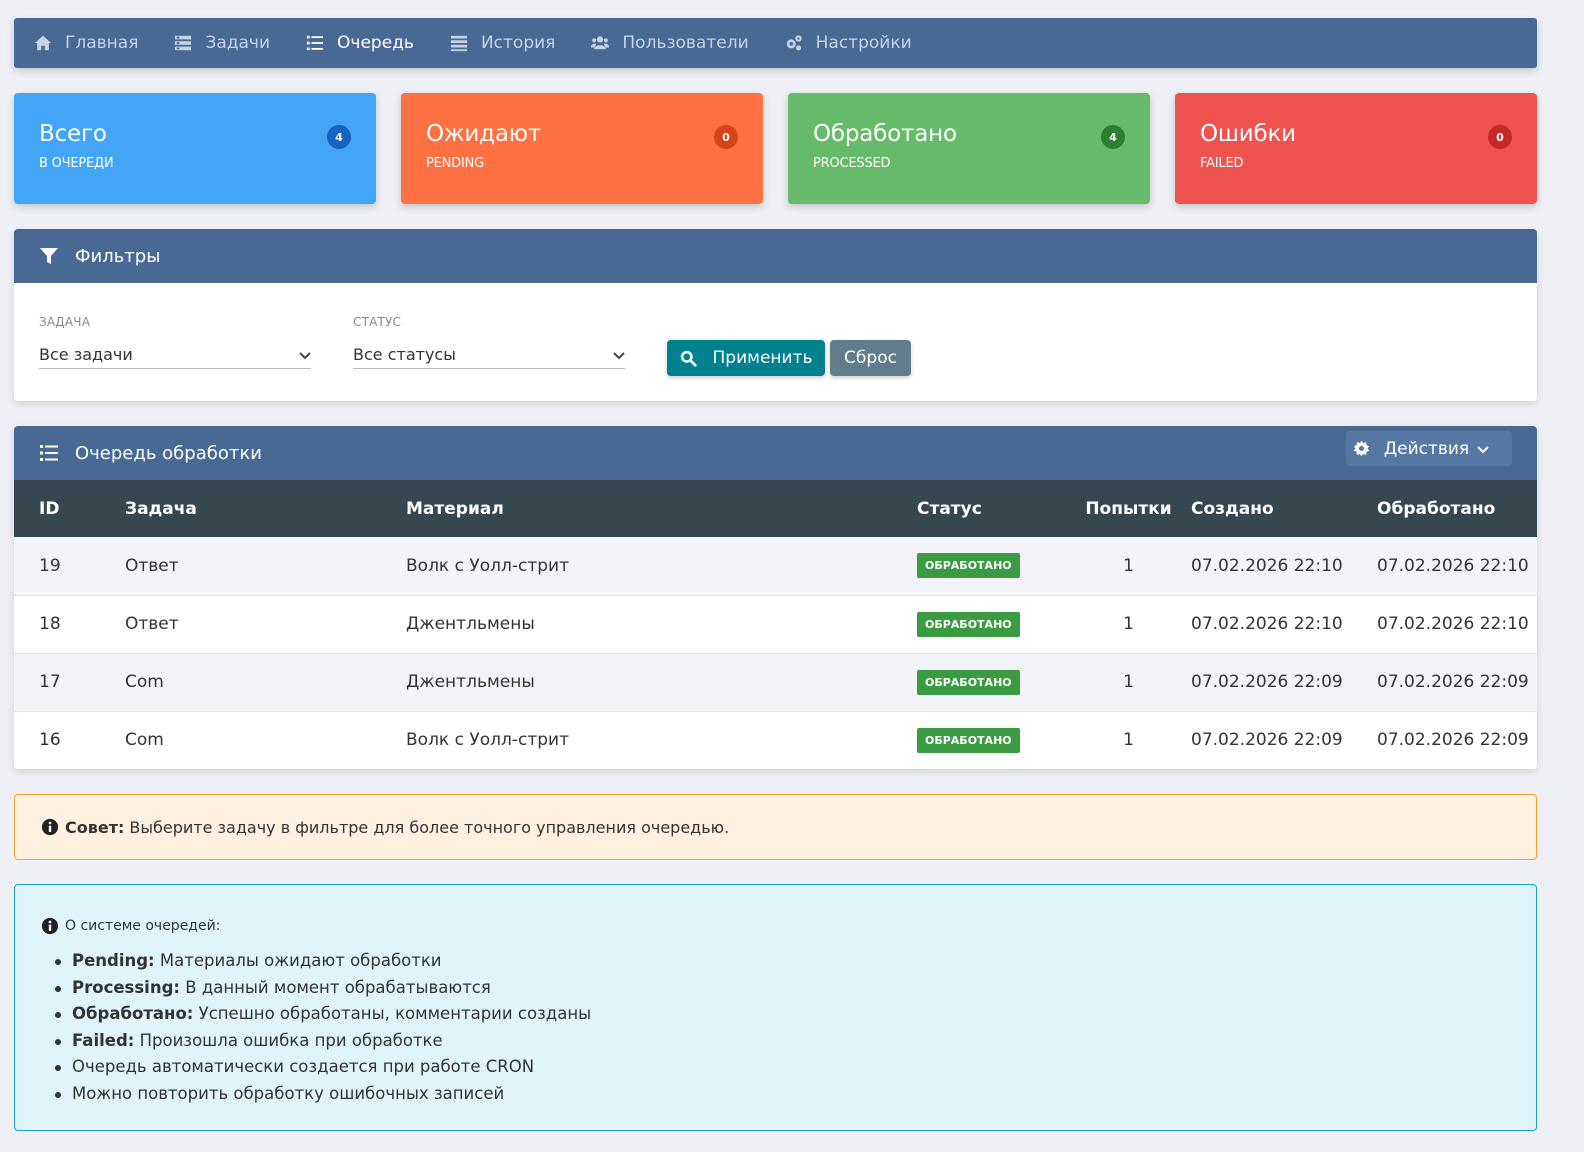 This screenshot has width=1584, height=1152. Describe the element at coordinates (852, 163) in the screenshot. I see `stat-subtitle: PROCESSED` at that location.